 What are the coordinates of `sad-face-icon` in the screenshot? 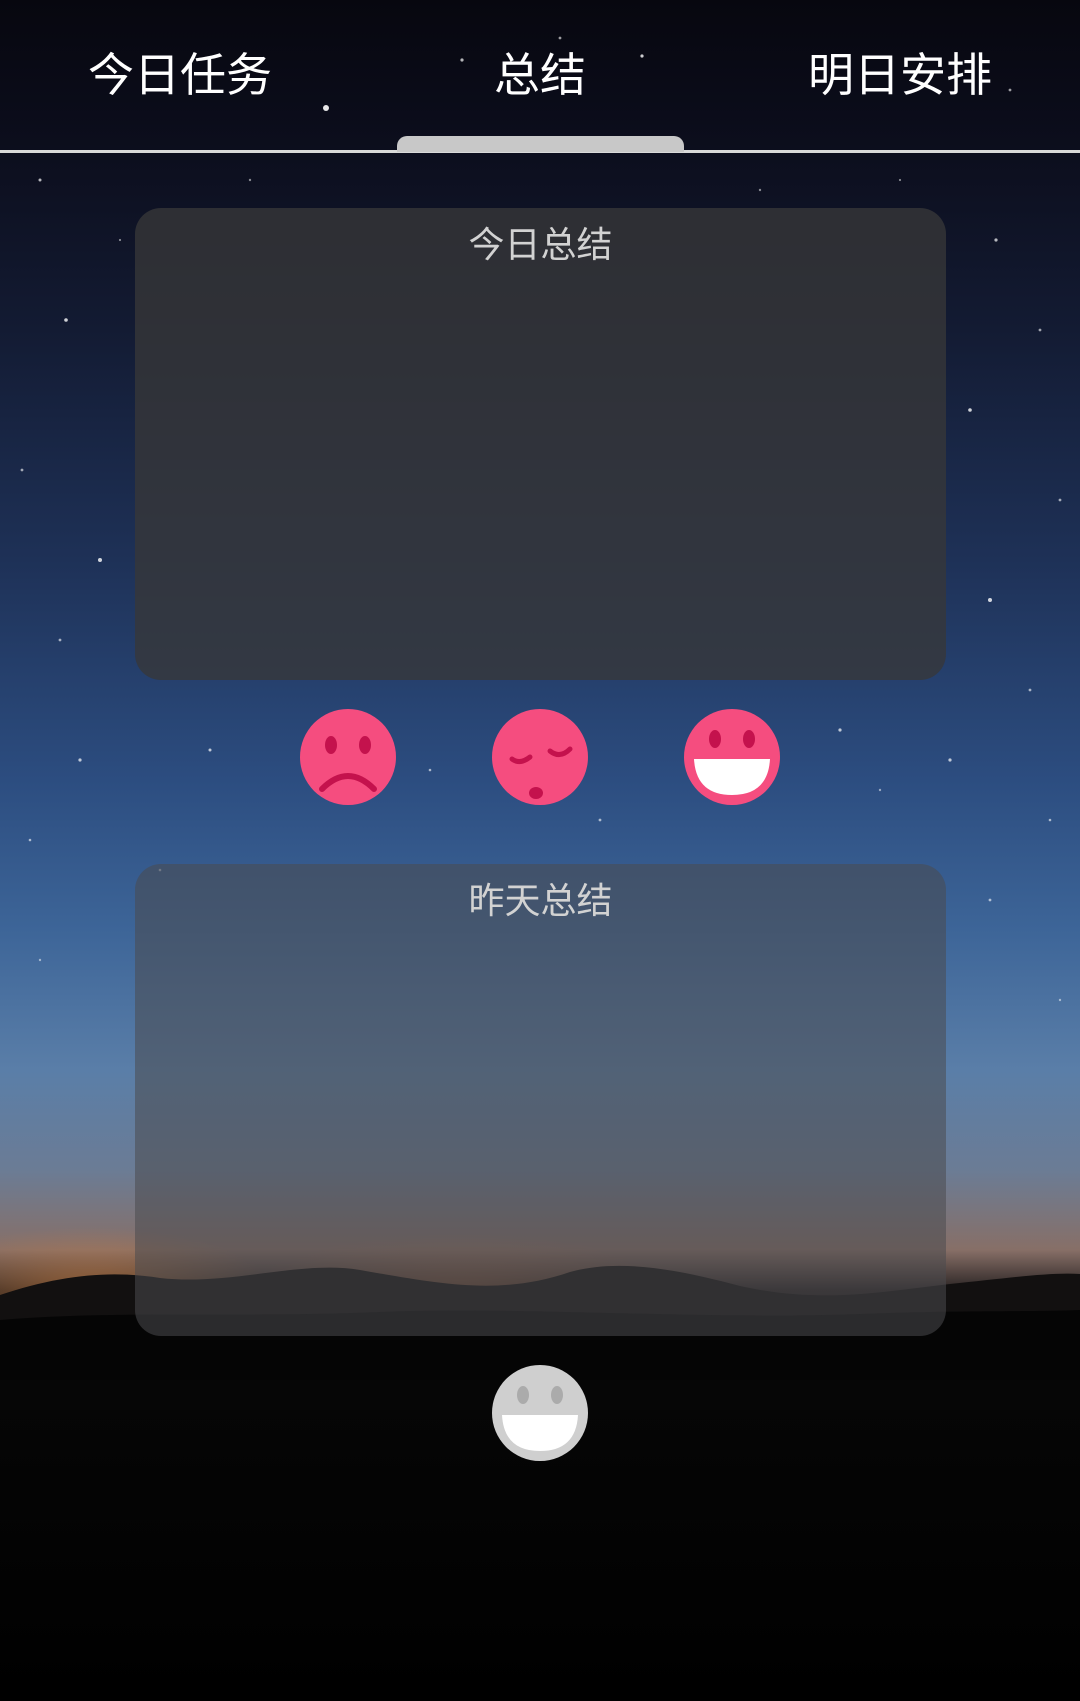 It's located at (348, 757).